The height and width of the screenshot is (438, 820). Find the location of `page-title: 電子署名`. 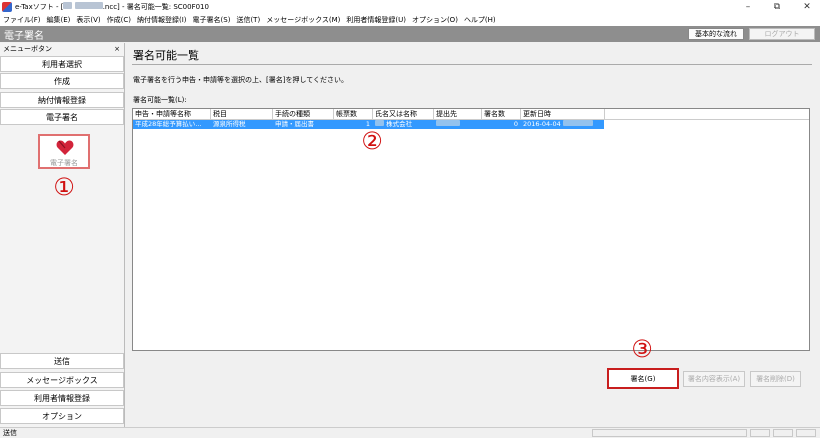

page-title: 電子署名 is located at coordinates (24, 36).